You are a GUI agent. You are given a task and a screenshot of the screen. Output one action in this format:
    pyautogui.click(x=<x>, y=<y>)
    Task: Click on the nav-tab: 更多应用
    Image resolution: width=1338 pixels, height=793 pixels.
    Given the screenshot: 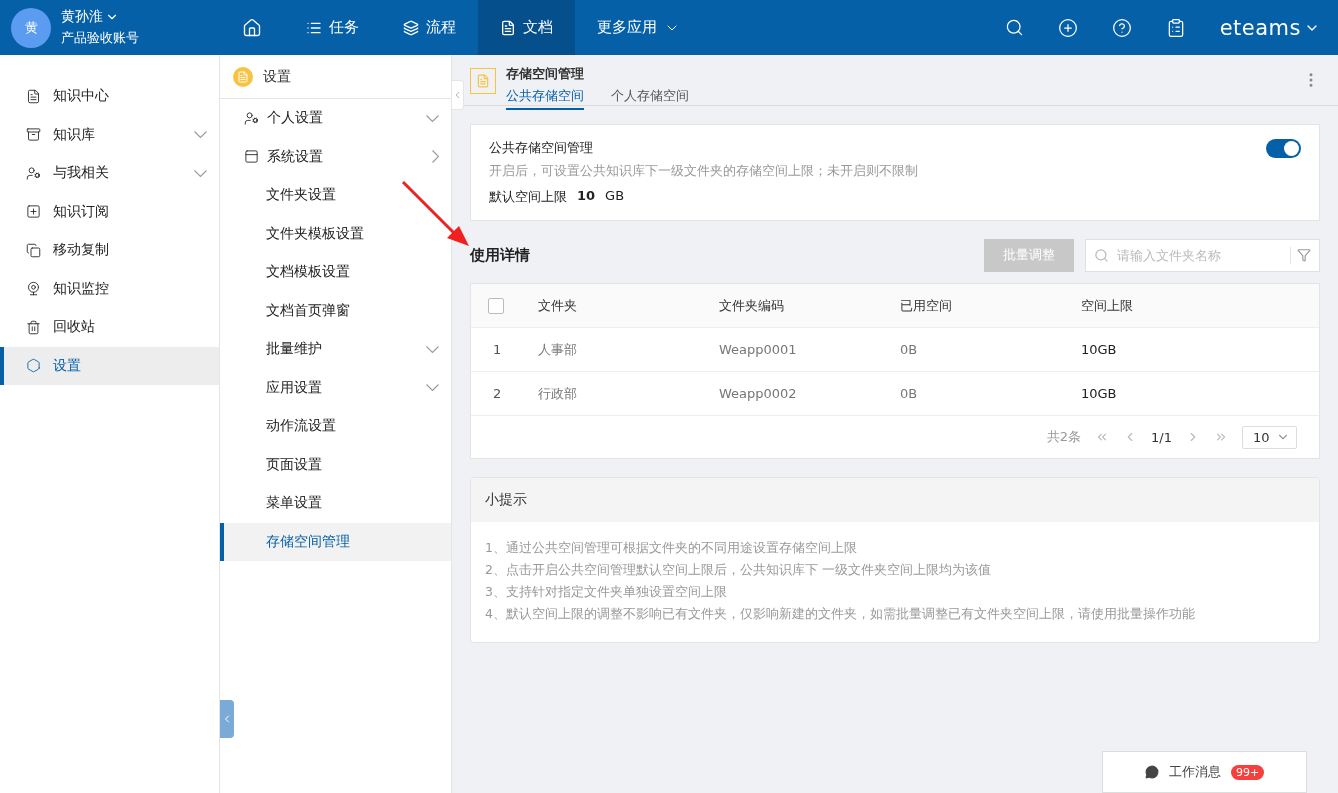 What is the action you would take?
    pyautogui.click(x=638, y=27)
    